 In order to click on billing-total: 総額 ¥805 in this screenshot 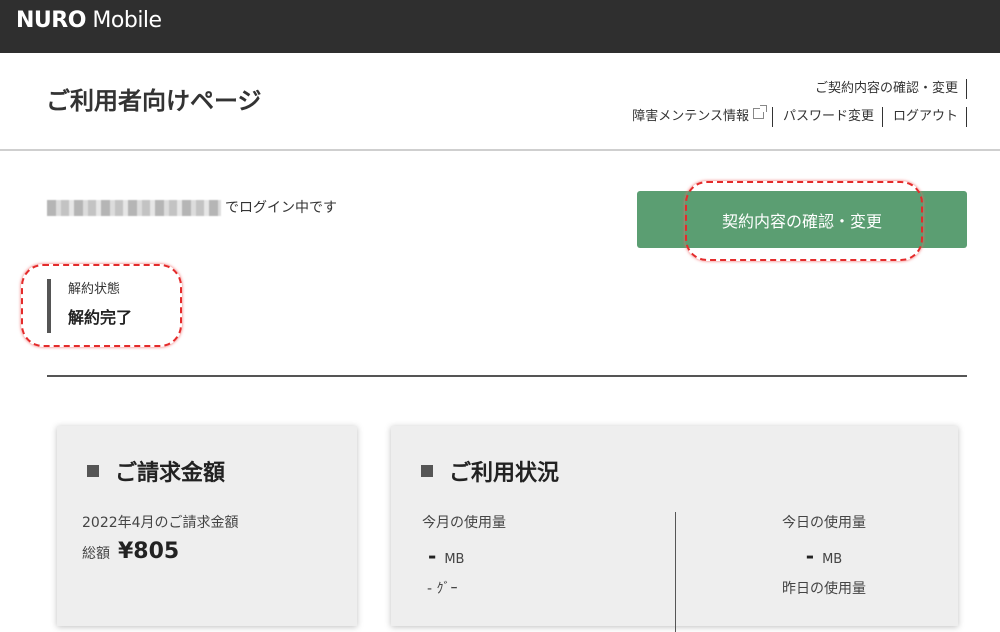, I will do `click(130, 551)`.